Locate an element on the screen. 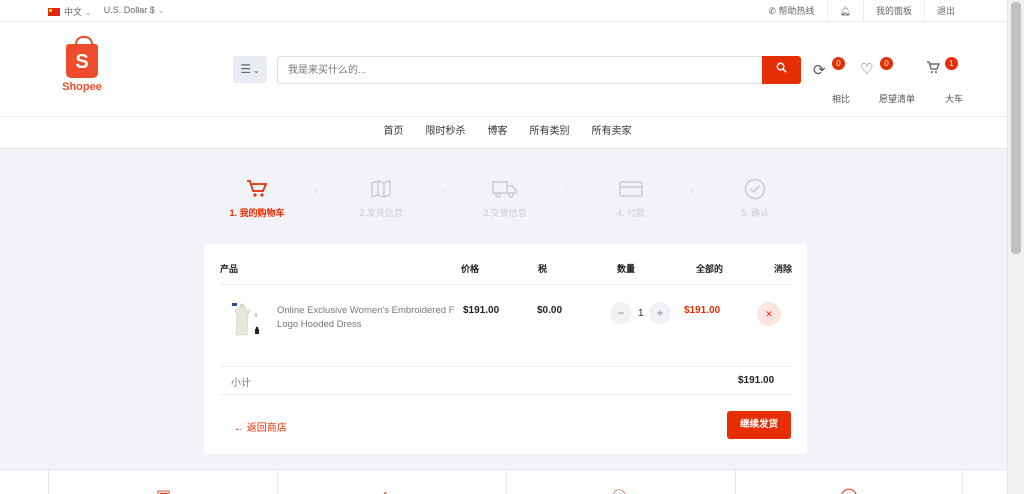  main-nav: 首页 限时秒杀 博客 所有类别 所有卖家 is located at coordinates (503, 133).